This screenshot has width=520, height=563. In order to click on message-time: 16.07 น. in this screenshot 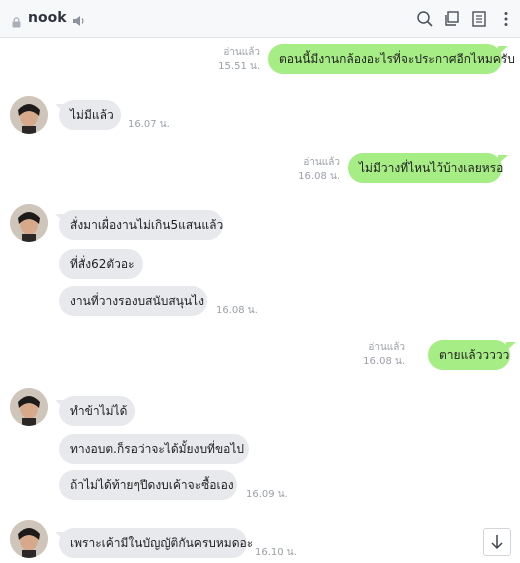, I will do `click(149, 124)`.